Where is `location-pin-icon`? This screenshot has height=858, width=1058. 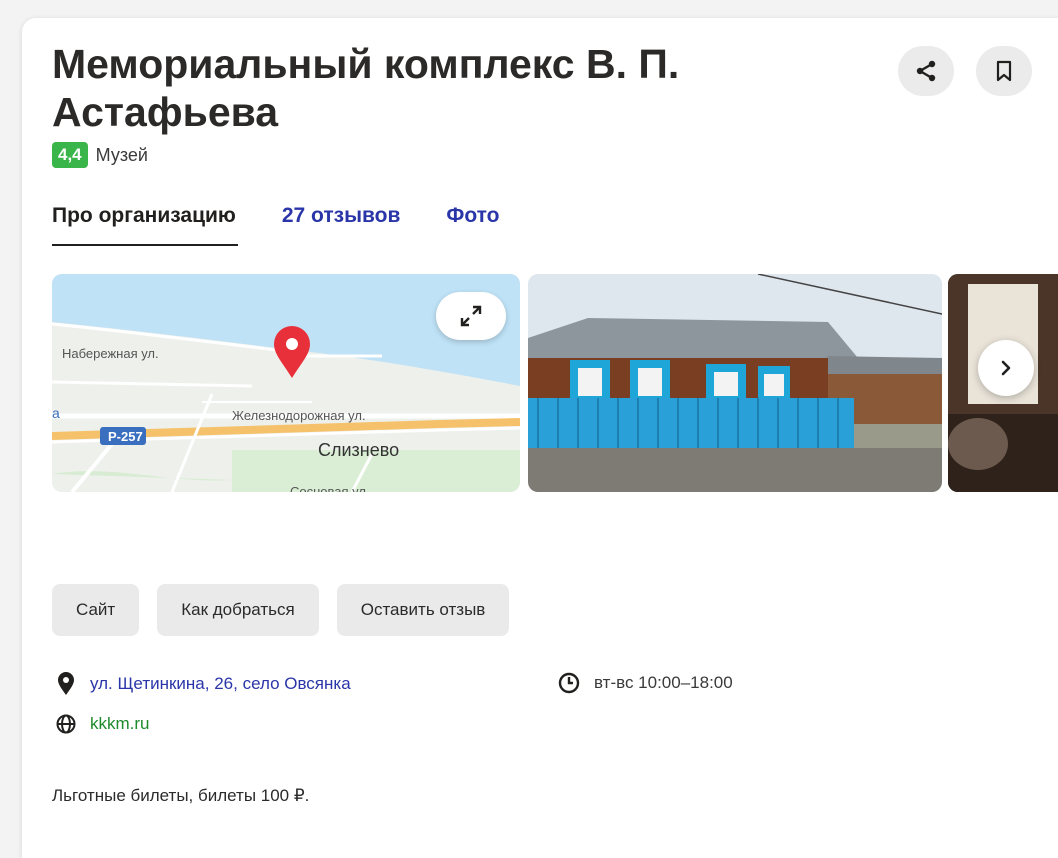 location-pin-icon is located at coordinates (66, 683).